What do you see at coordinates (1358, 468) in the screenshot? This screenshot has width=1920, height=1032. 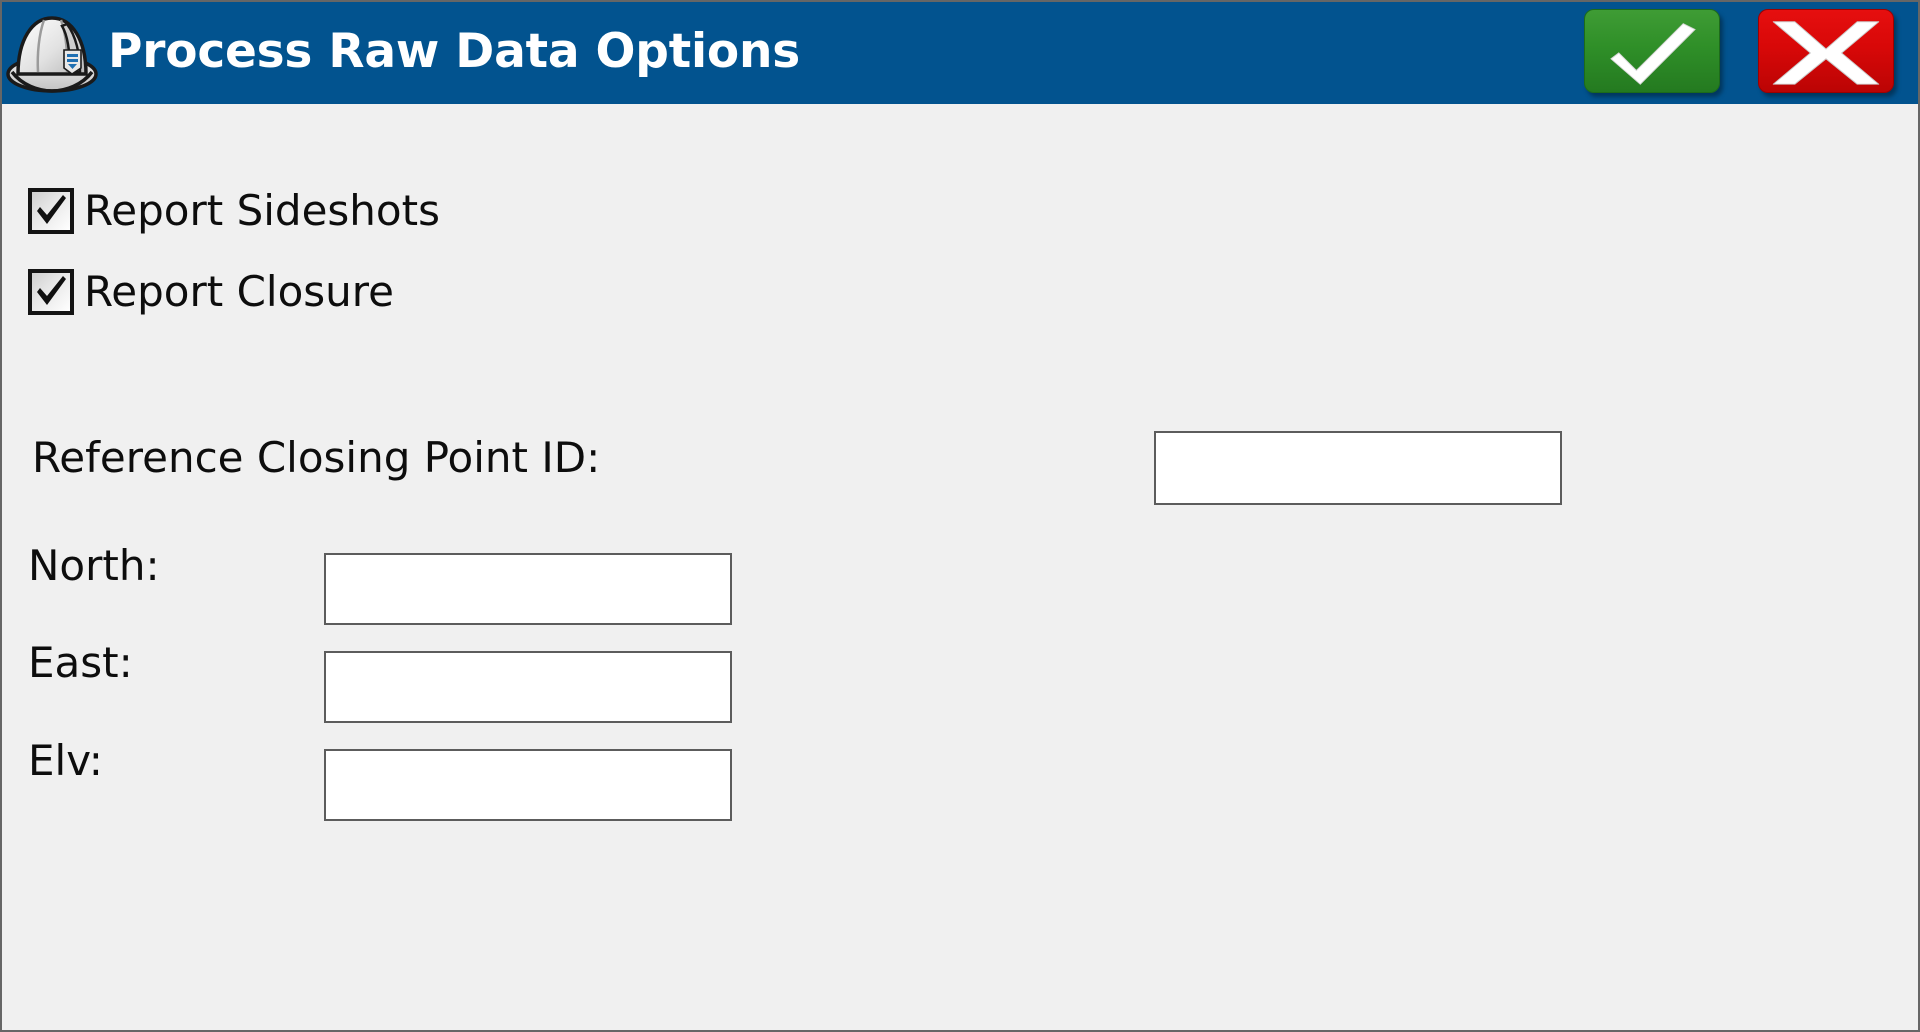 I see `reference-closing-point-id-input` at bounding box center [1358, 468].